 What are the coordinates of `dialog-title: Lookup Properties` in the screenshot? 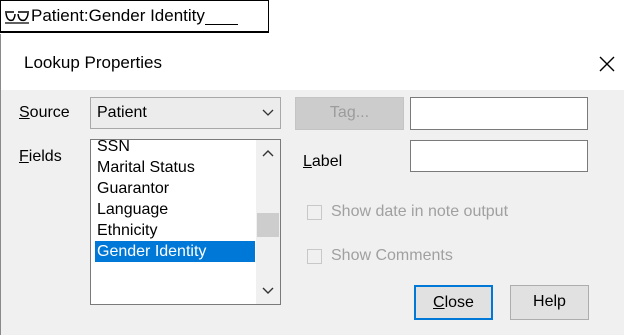 It's located at (93, 62).